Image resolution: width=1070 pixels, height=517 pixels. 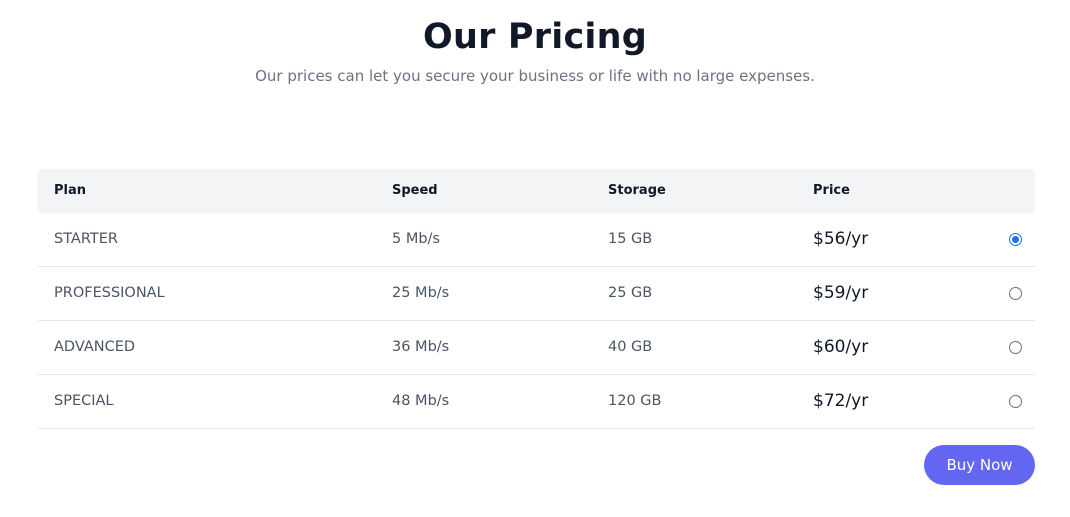 I want to click on column-header-price: Price, so click(x=831, y=190).